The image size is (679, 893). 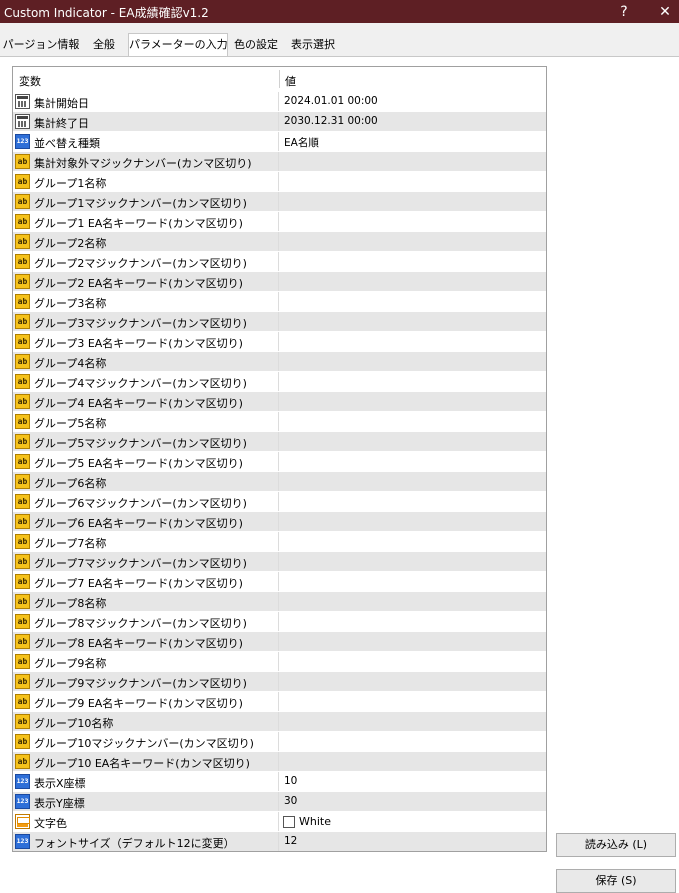 I want to click on parameter-name-cell: ab グループ9マジックナンバー(カンマ区切り), so click(x=146, y=681).